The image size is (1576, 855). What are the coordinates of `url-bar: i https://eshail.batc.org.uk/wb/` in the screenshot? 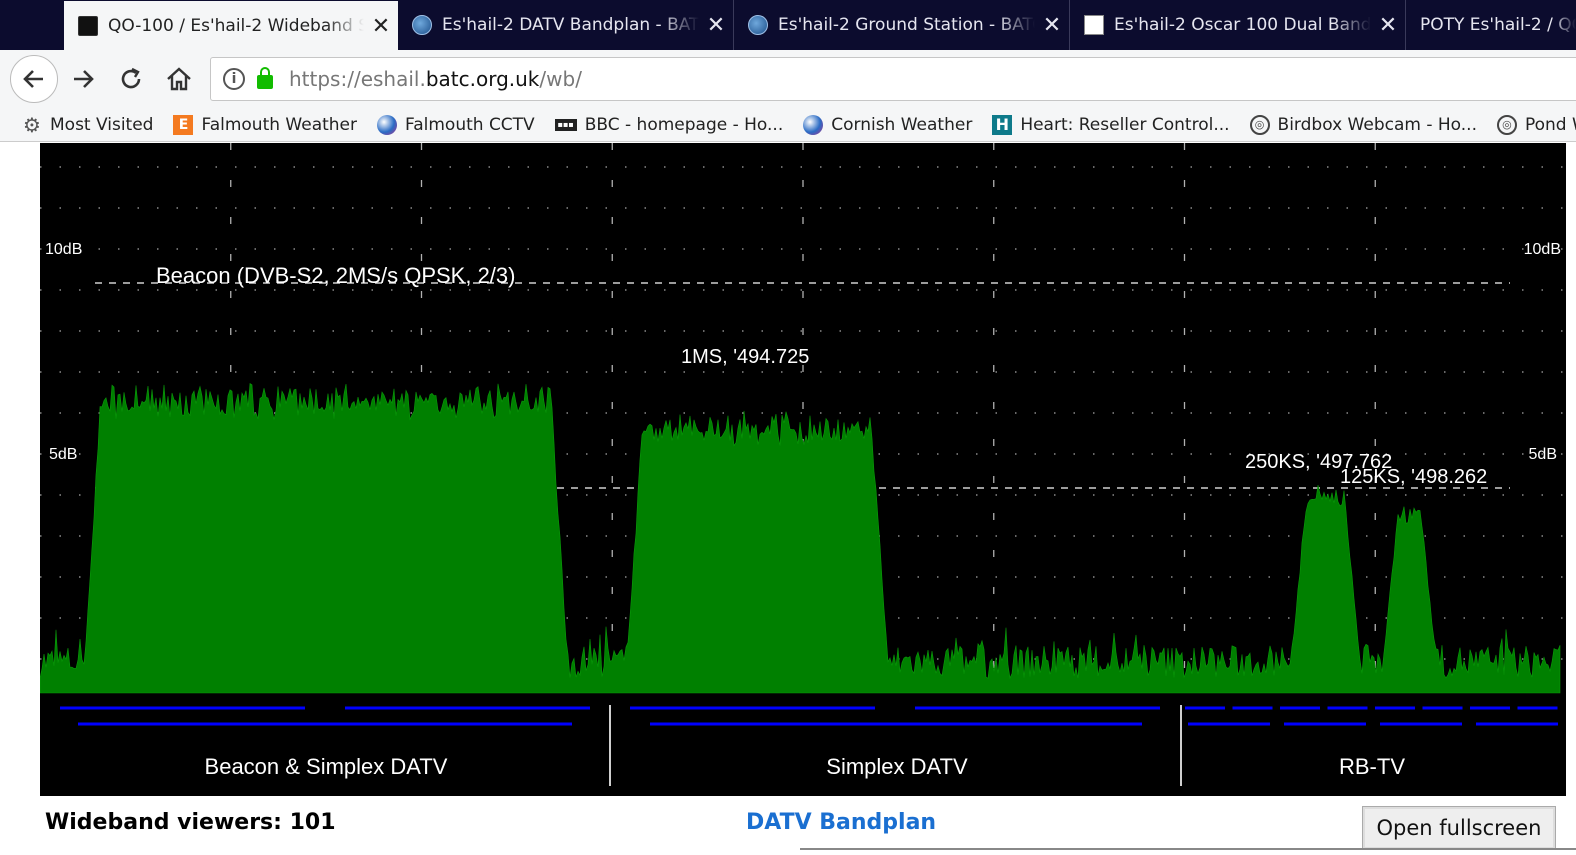 It's located at (893, 79).